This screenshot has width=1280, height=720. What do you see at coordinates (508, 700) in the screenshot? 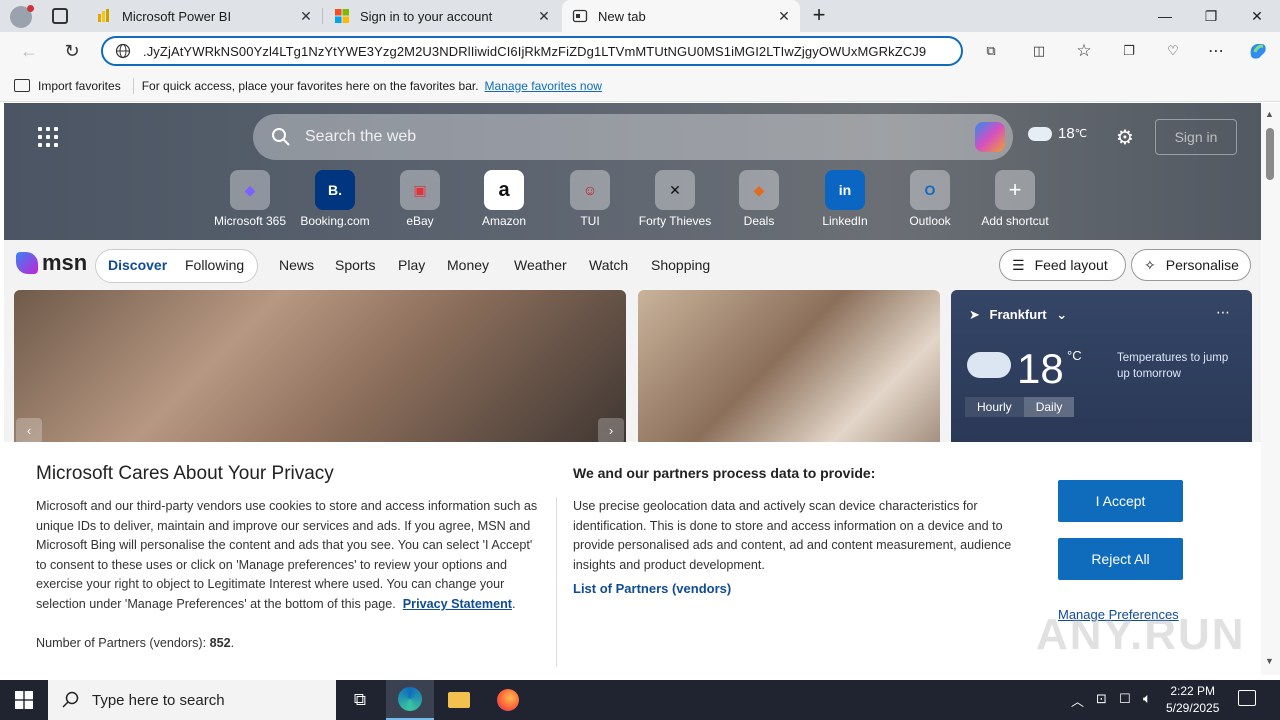
I see `firefox-icon` at bounding box center [508, 700].